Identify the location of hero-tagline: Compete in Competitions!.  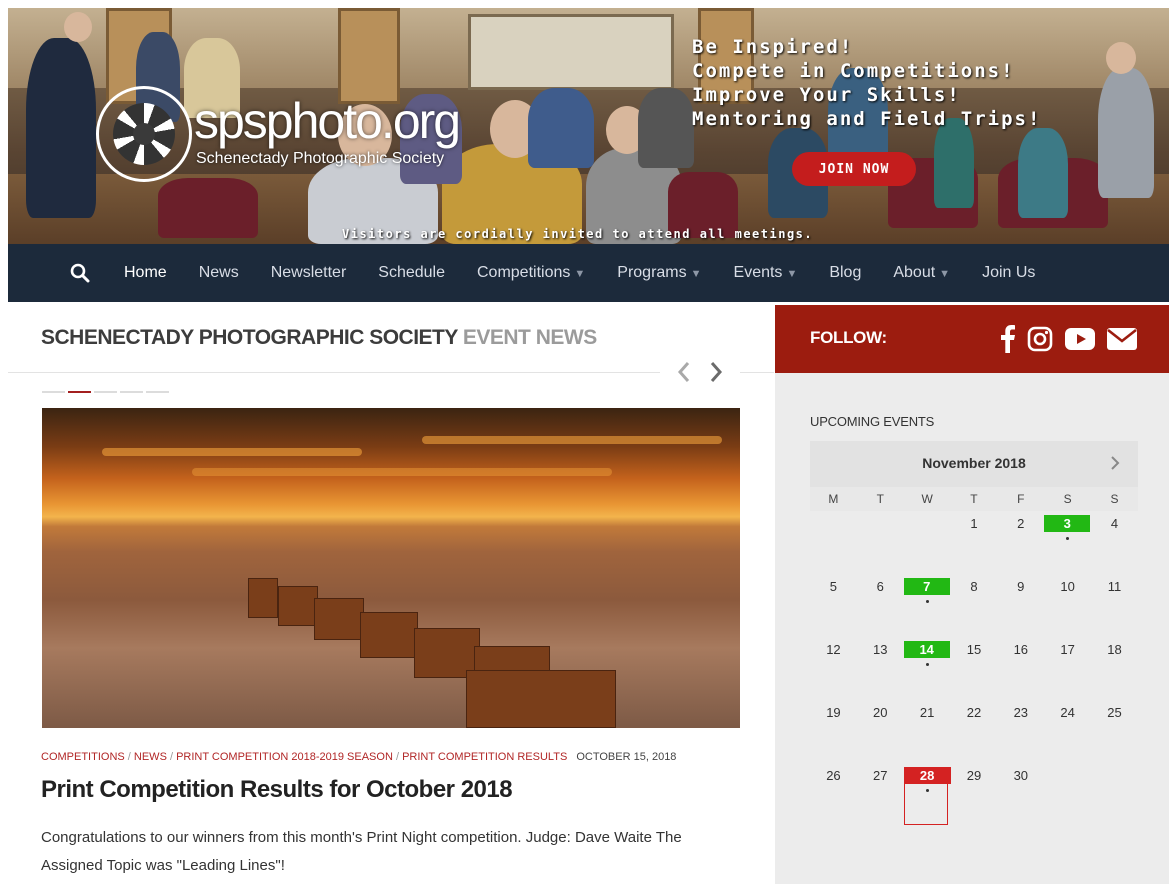
(853, 71).